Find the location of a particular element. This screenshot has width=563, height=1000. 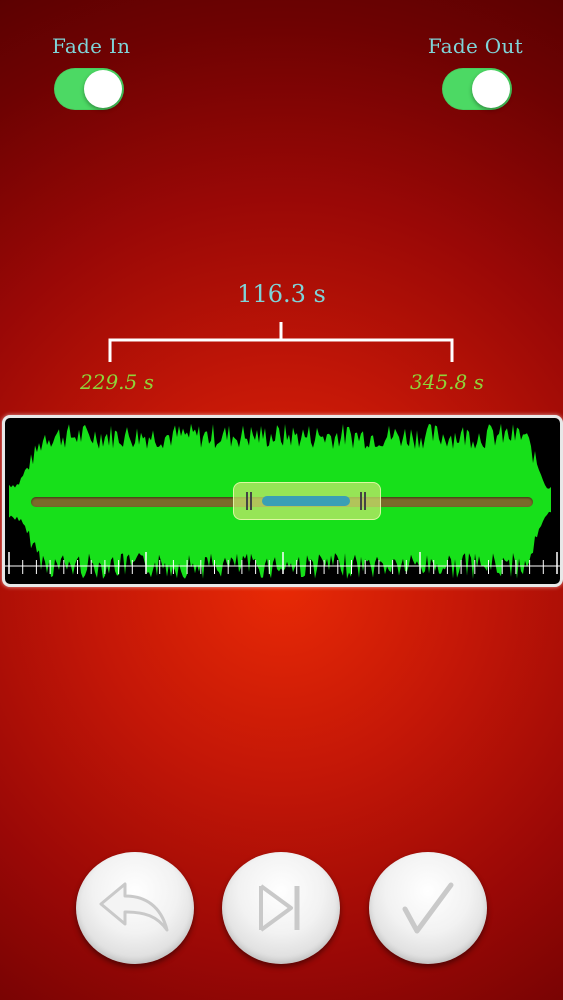

selection-end-handle is located at coordinates (363, 501).